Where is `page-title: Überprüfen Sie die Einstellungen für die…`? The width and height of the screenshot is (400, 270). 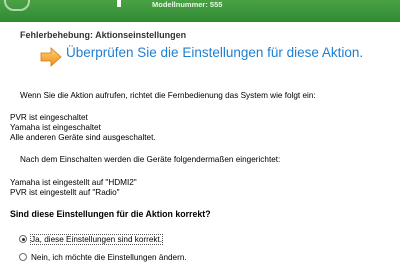 page-title: Überprüfen Sie die Einstellungen für die… is located at coordinates (215, 52).